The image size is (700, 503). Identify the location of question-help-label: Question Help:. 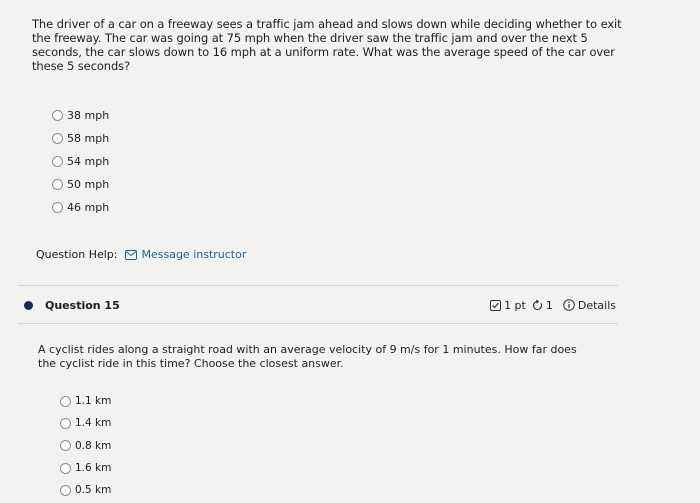
(77, 254).